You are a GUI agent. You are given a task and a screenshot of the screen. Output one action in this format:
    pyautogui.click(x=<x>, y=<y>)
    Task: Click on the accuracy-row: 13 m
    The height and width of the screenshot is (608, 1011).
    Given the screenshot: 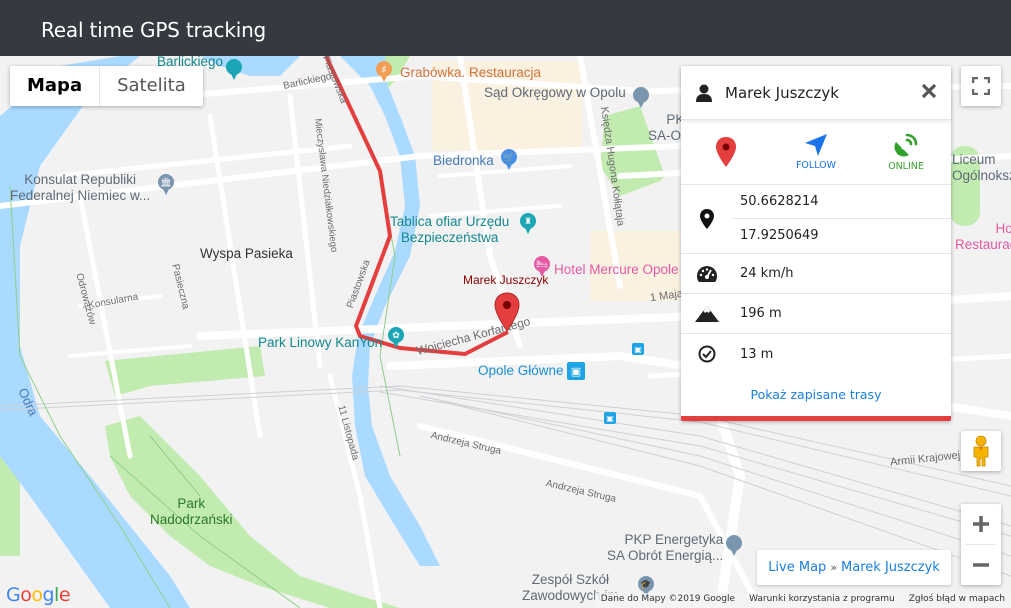 What is the action you would take?
    pyautogui.click(x=816, y=354)
    